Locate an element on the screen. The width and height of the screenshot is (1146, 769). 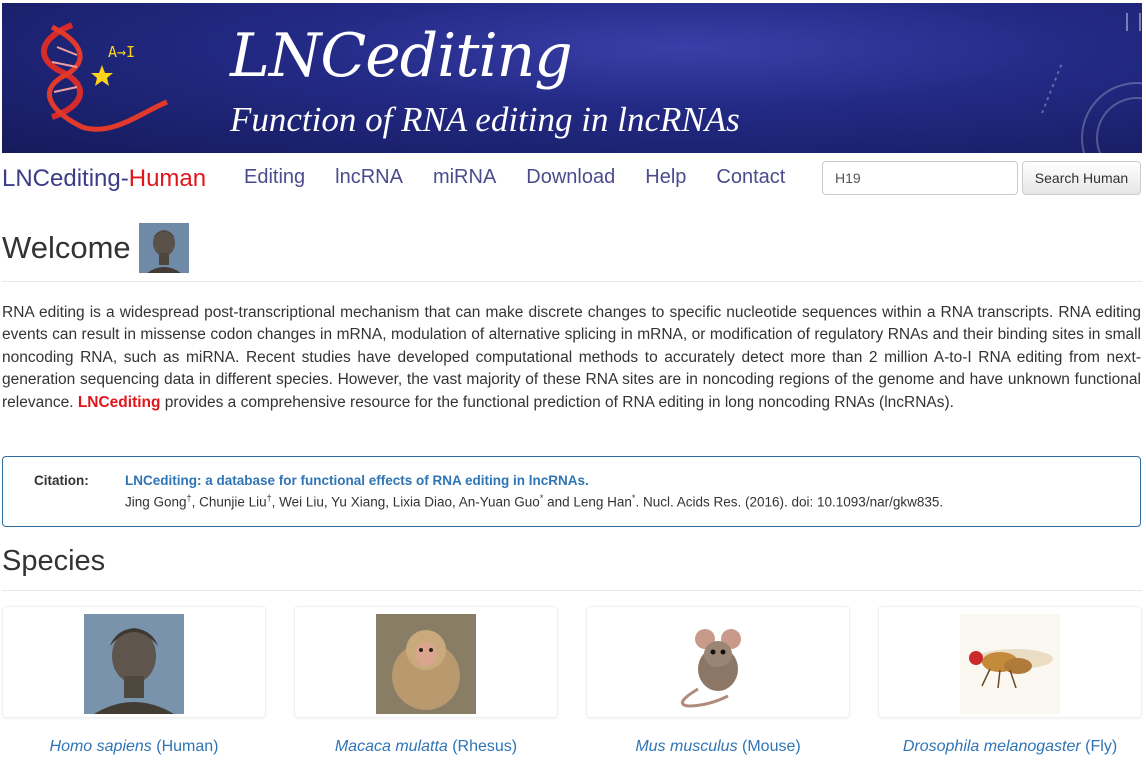
human-statue-image is located at coordinates (134, 664).